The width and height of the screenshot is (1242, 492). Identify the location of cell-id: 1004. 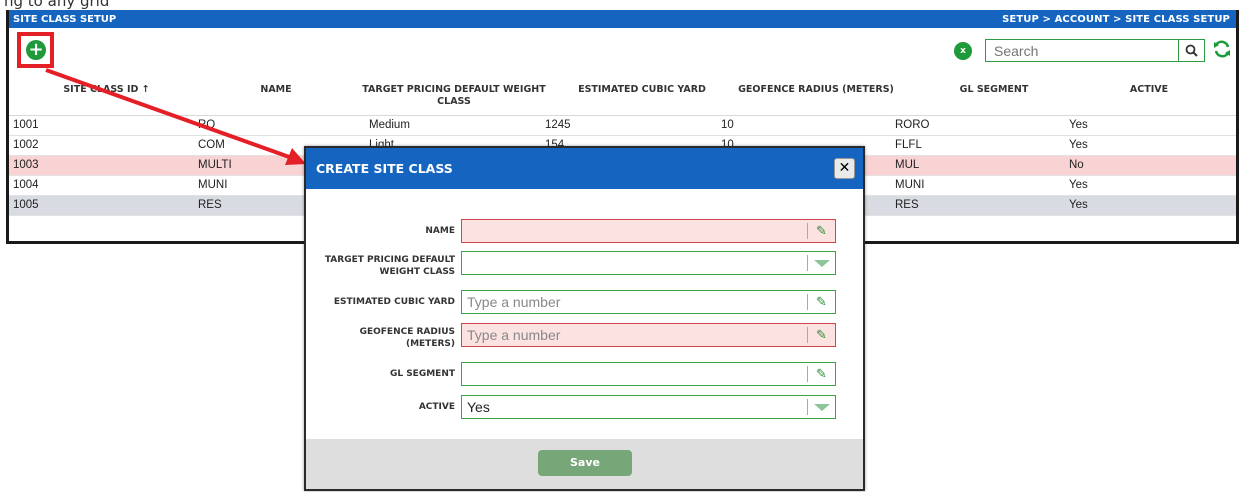
(26, 185).